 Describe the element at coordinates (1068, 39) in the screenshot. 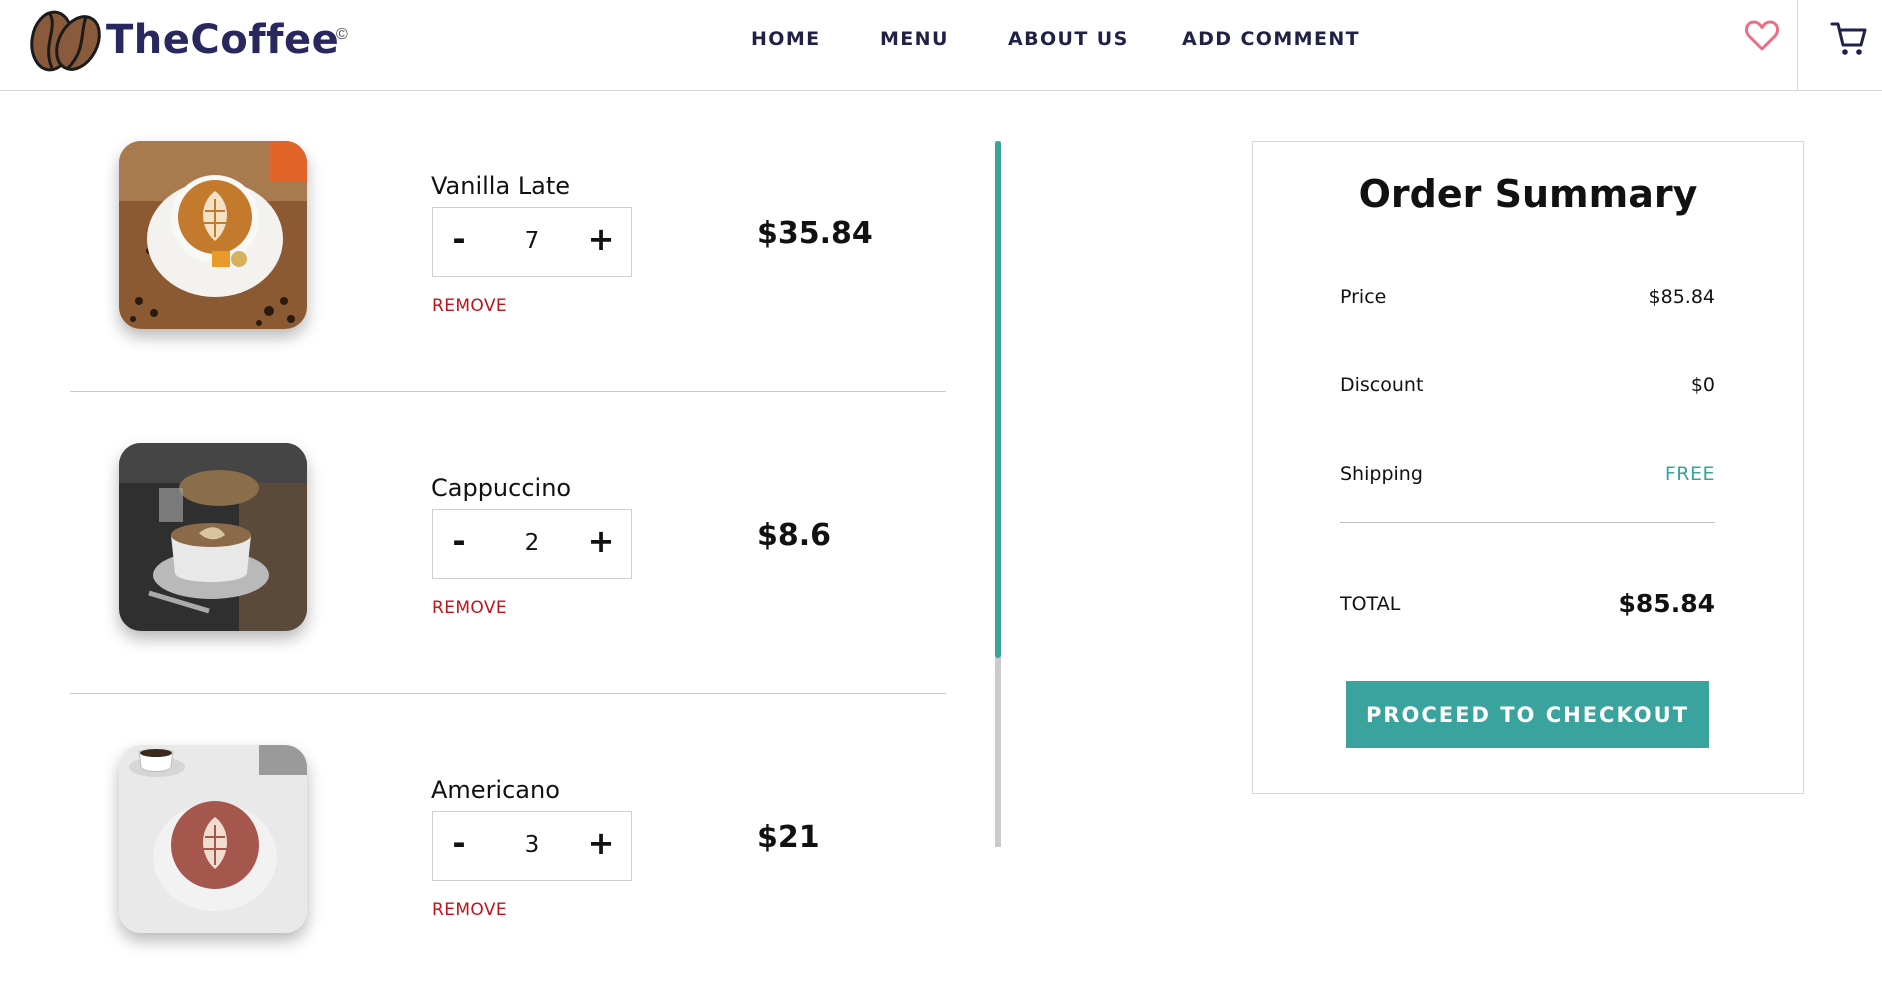

I see `nav-about-us: ABOUT US` at that location.